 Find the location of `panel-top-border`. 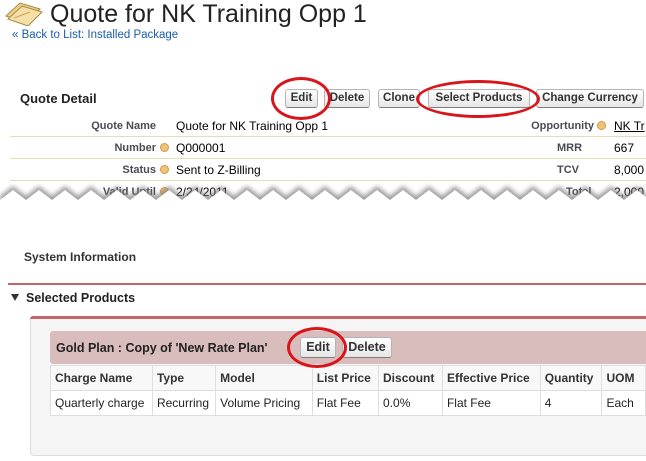

panel-top-border is located at coordinates (338, 317).